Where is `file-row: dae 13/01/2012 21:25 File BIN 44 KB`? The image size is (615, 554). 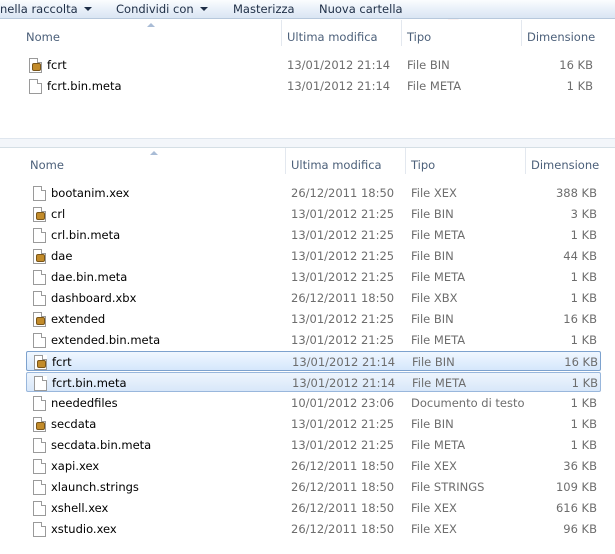 file-row: dae 13/01/2012 21:25 File BIN 44 KB is located at coordinates (307, 256).